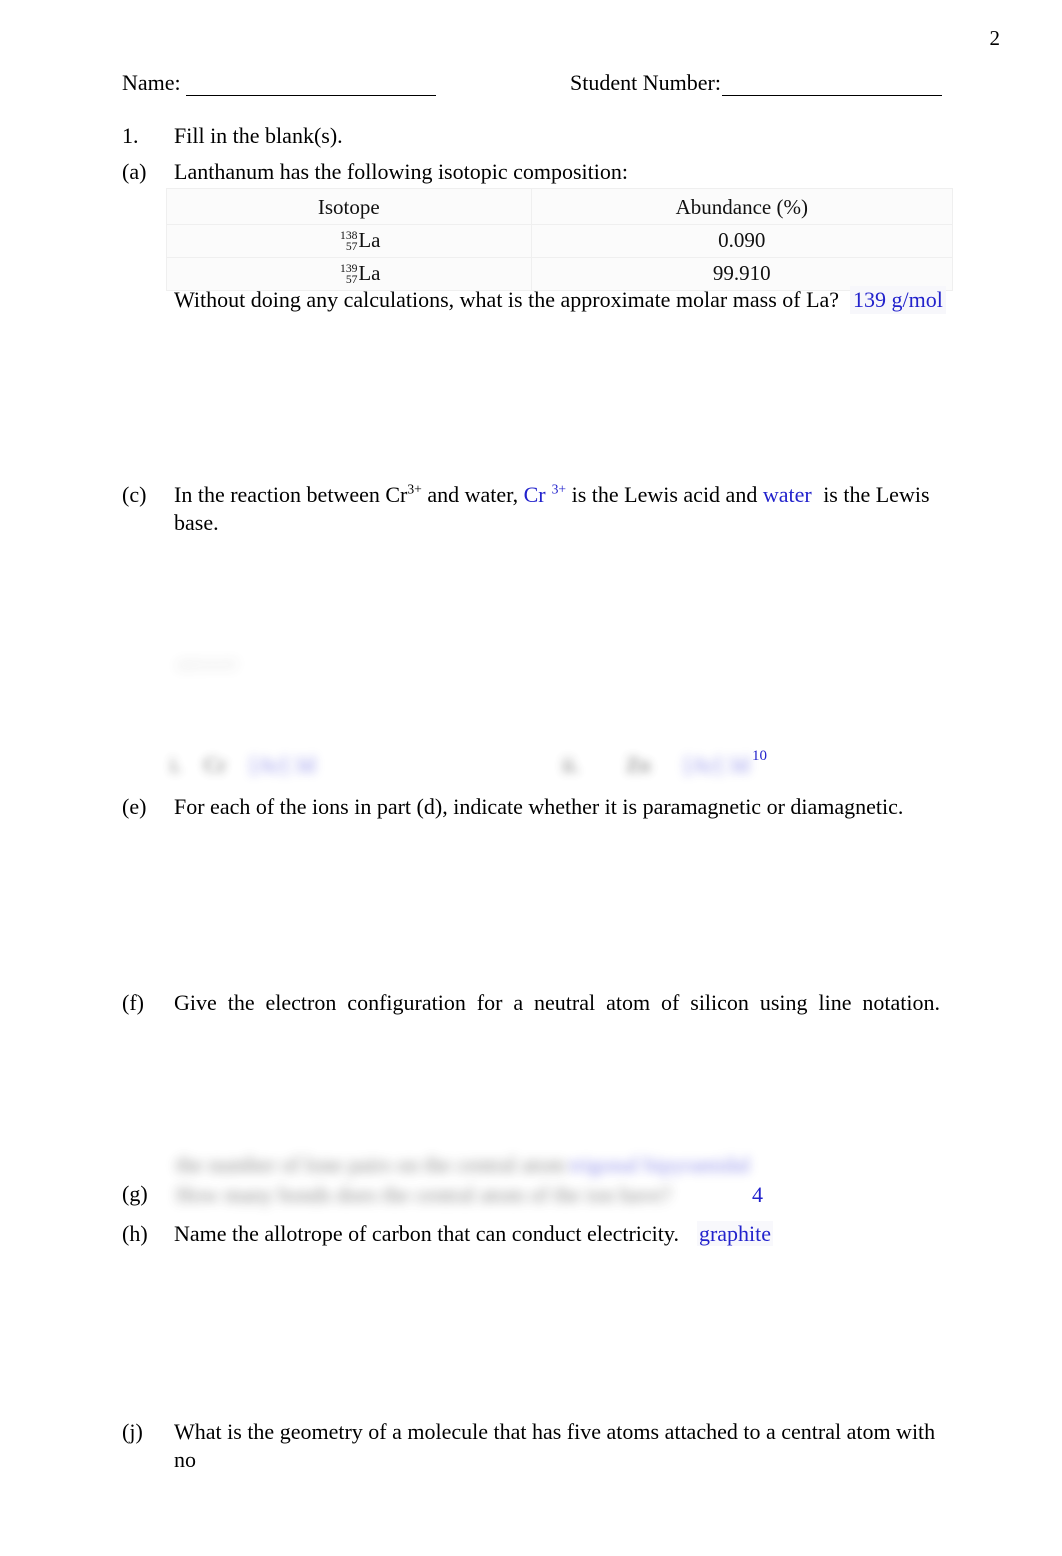  Describe the element at coordinates (414, 489) in the screenshot. I see `part-c-charge-superscript: 3+` at that location.